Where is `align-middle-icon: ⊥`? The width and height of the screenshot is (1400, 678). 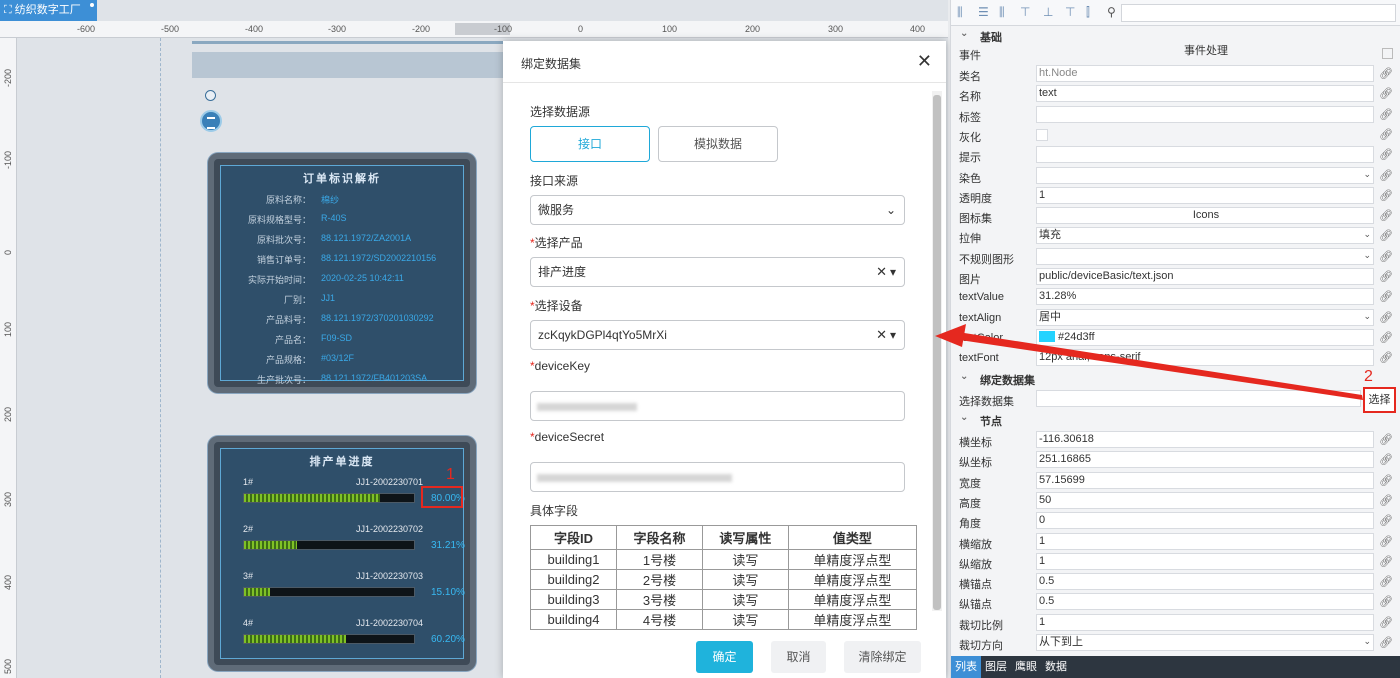 align-middle-icon: ⊥ is located at coordinates (1048, 12).